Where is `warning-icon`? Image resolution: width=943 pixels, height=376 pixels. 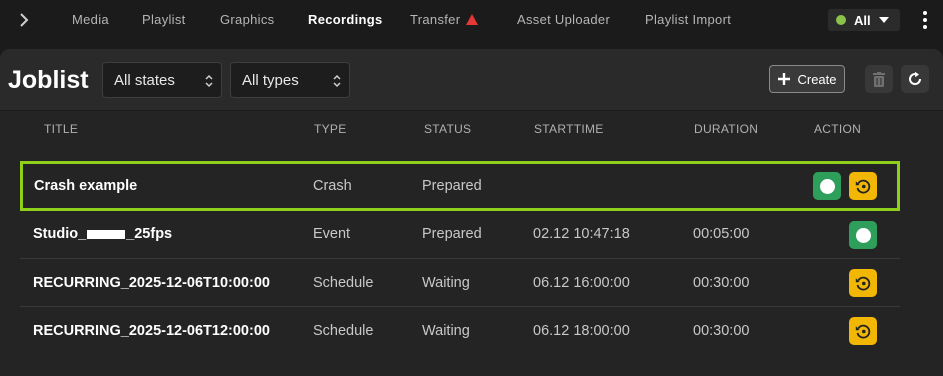
warning-icon is located at coordinates (472, 19).